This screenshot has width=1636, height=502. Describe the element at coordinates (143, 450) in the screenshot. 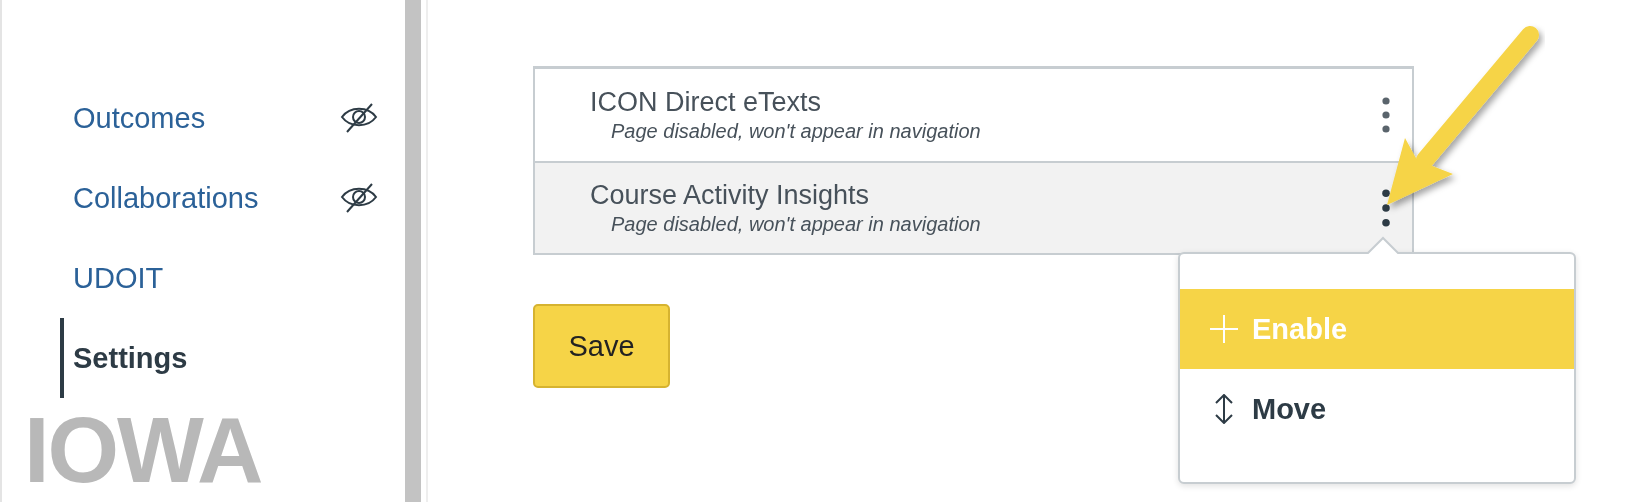

I see `logo-text: IOWA` at that location.